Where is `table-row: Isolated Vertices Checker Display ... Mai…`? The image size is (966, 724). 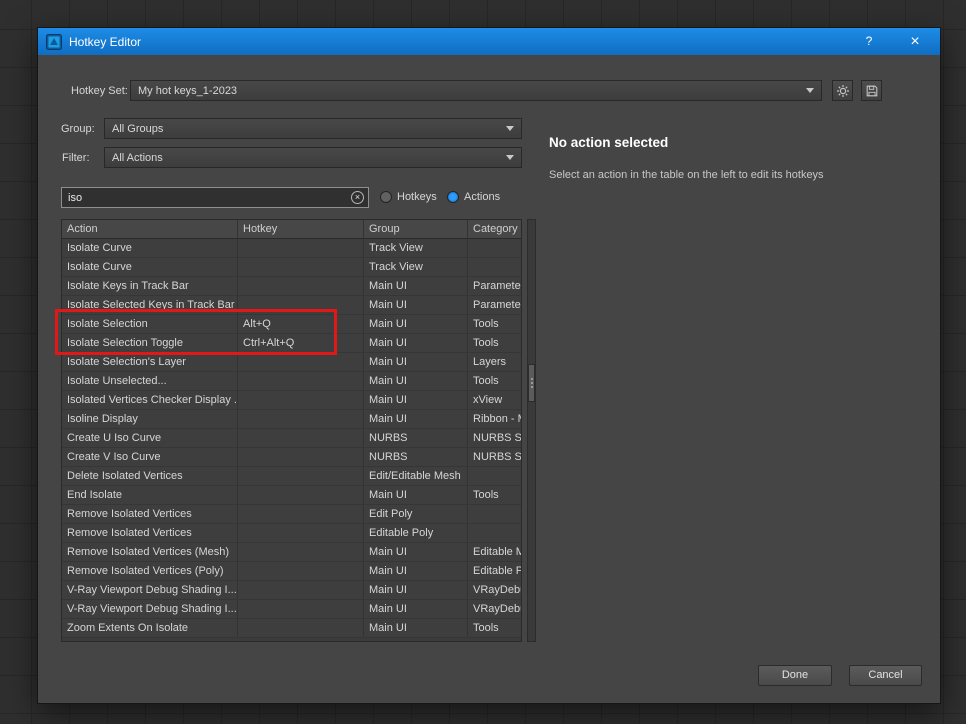 table-row: Isolated Vertices Checker Display ... Mai… is located at coordinates (291, 400).